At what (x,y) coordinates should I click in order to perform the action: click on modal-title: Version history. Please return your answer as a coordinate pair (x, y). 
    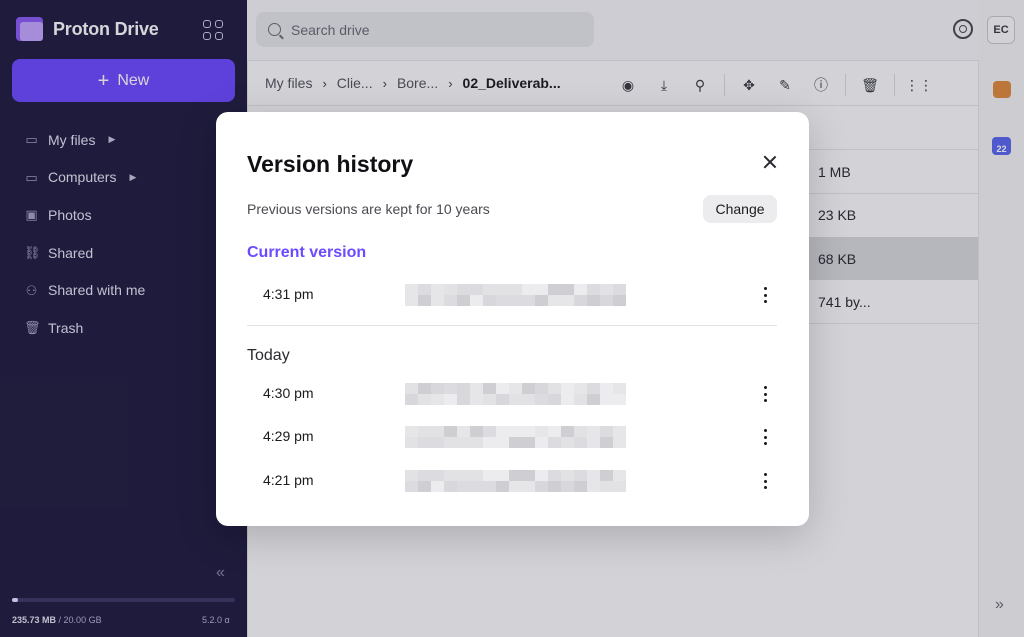
    Looking at the image, I should click on (330, 164).